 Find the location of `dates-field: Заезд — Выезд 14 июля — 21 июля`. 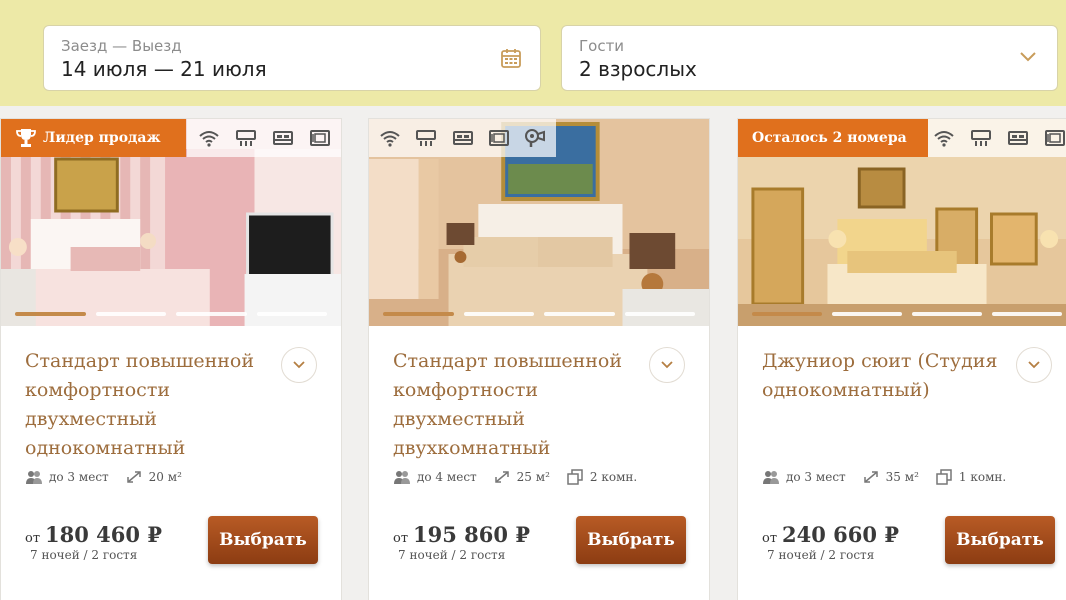

dates-field: Заезд — Выезд 14 июля — 21 июля is located at coordinates (292, 58).